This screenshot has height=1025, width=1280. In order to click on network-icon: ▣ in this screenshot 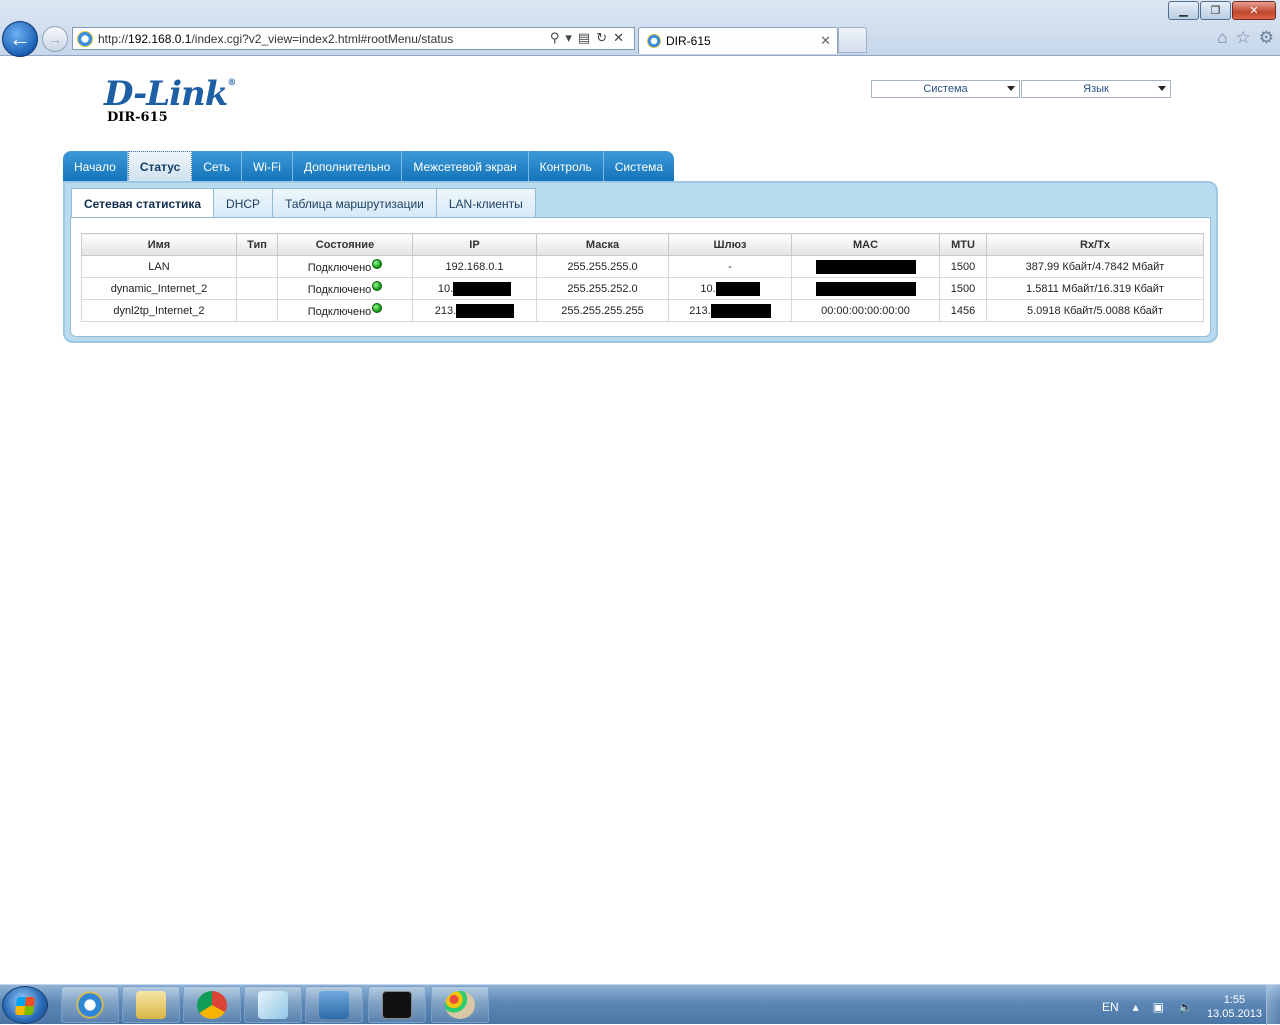, I will do `click(1158, 1007)`.